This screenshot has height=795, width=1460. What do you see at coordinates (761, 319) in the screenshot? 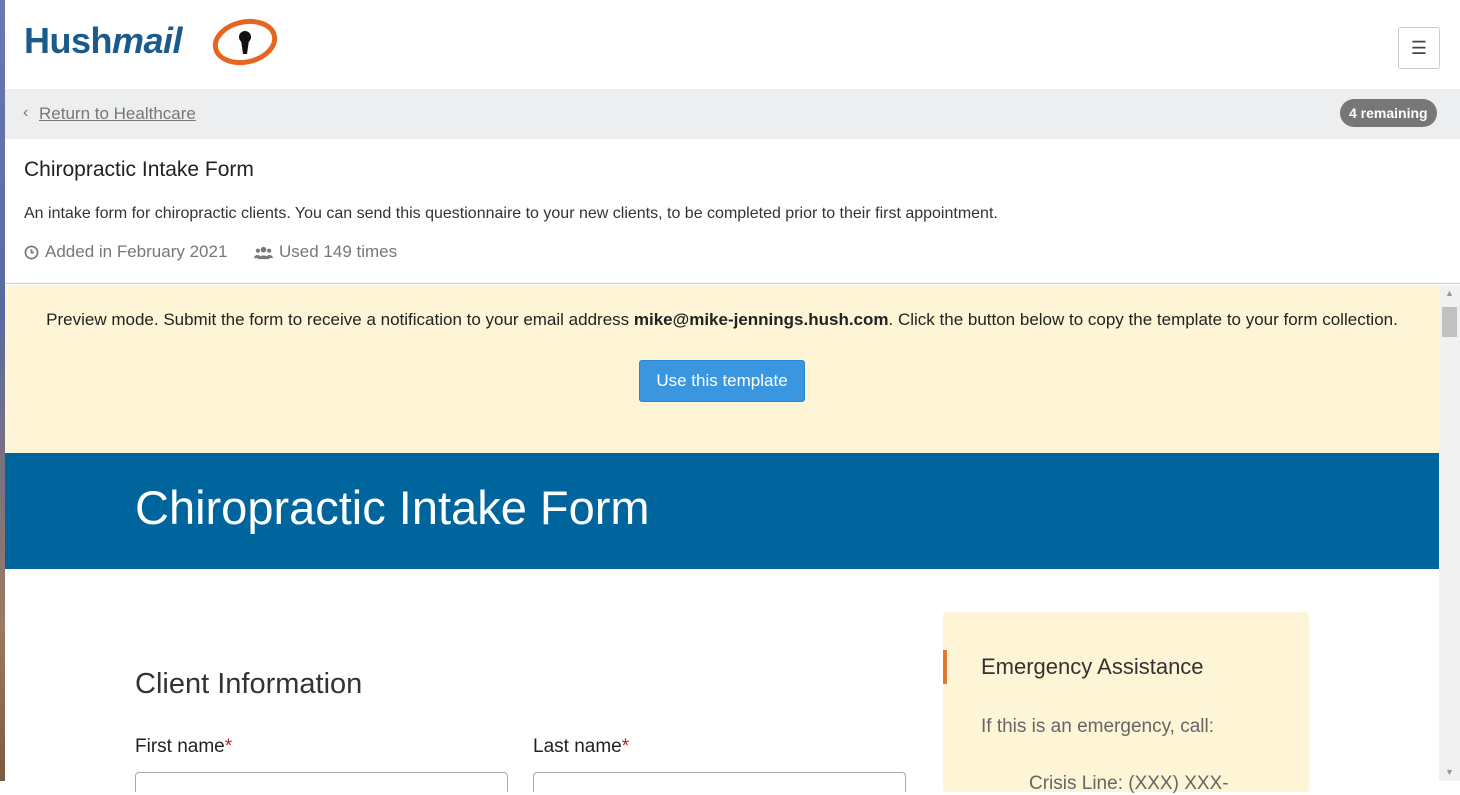
I see `notification-email: mike@mike-jennings.hush.com` at bounding box center [761, 319].